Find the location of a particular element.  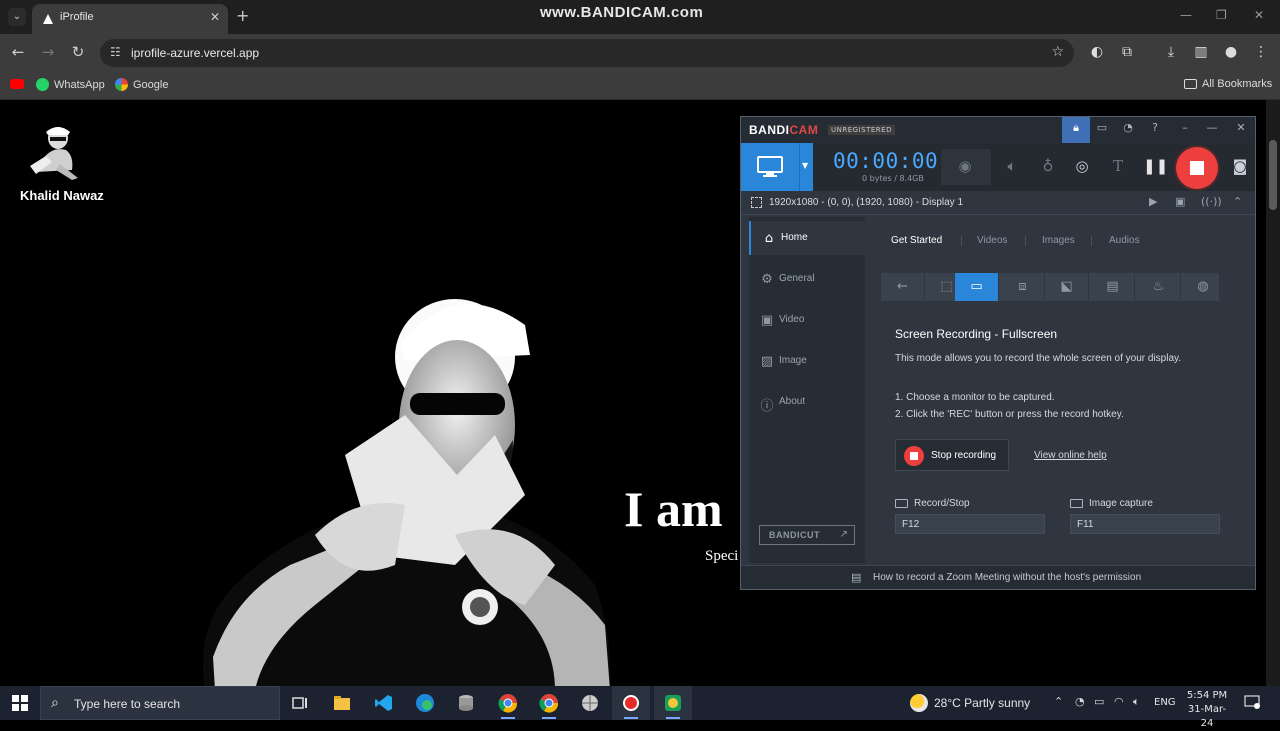

clock-icon: ◔ is located at coordinates (1128, 127).